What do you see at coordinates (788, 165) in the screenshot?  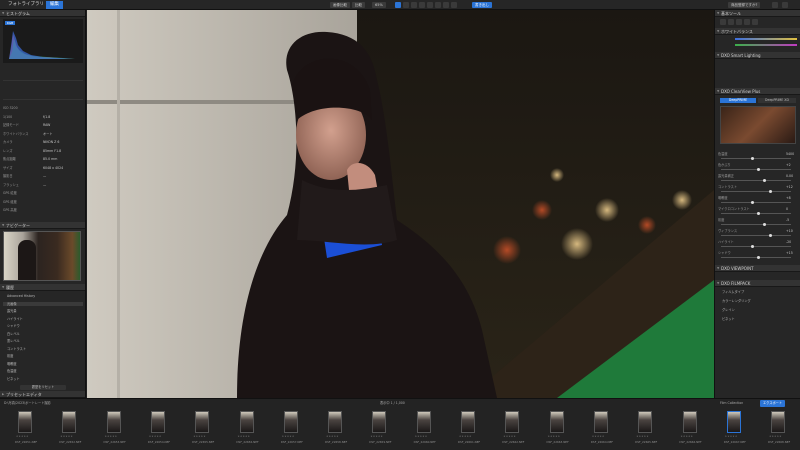 I see `slider-value: +2` at bounding box center [788, 165].